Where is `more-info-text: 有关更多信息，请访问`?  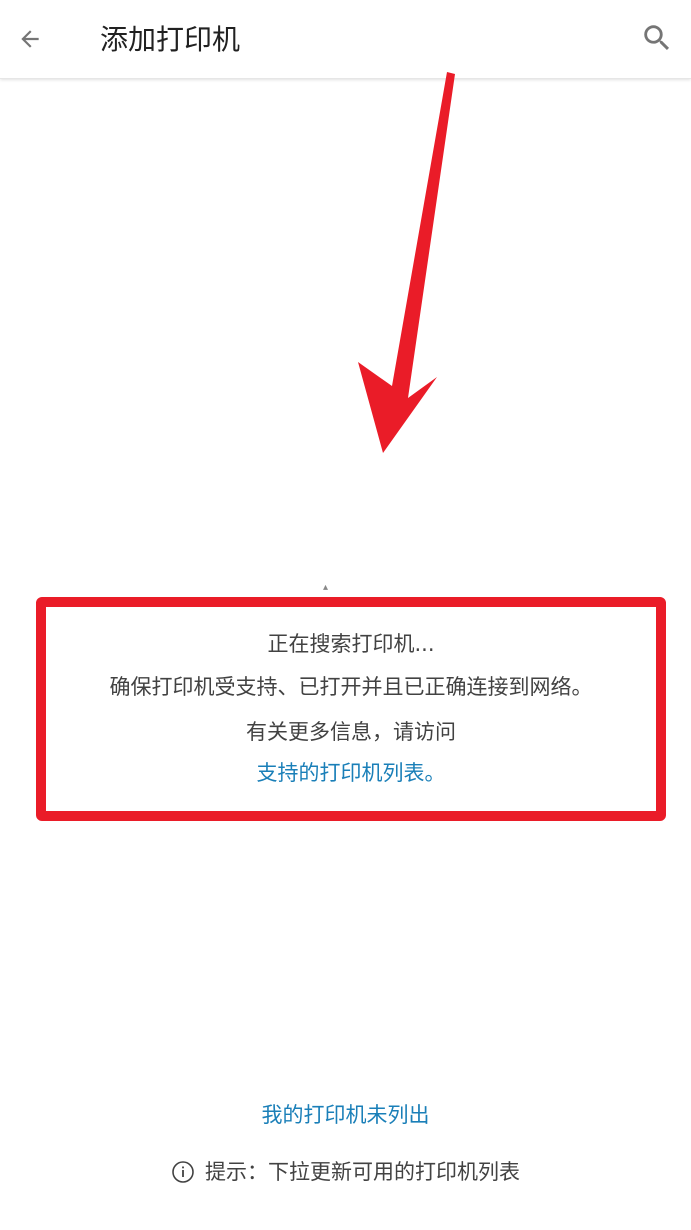
more-info-text: 有关更多信息，请访问 is located at coordinates (351, 732).